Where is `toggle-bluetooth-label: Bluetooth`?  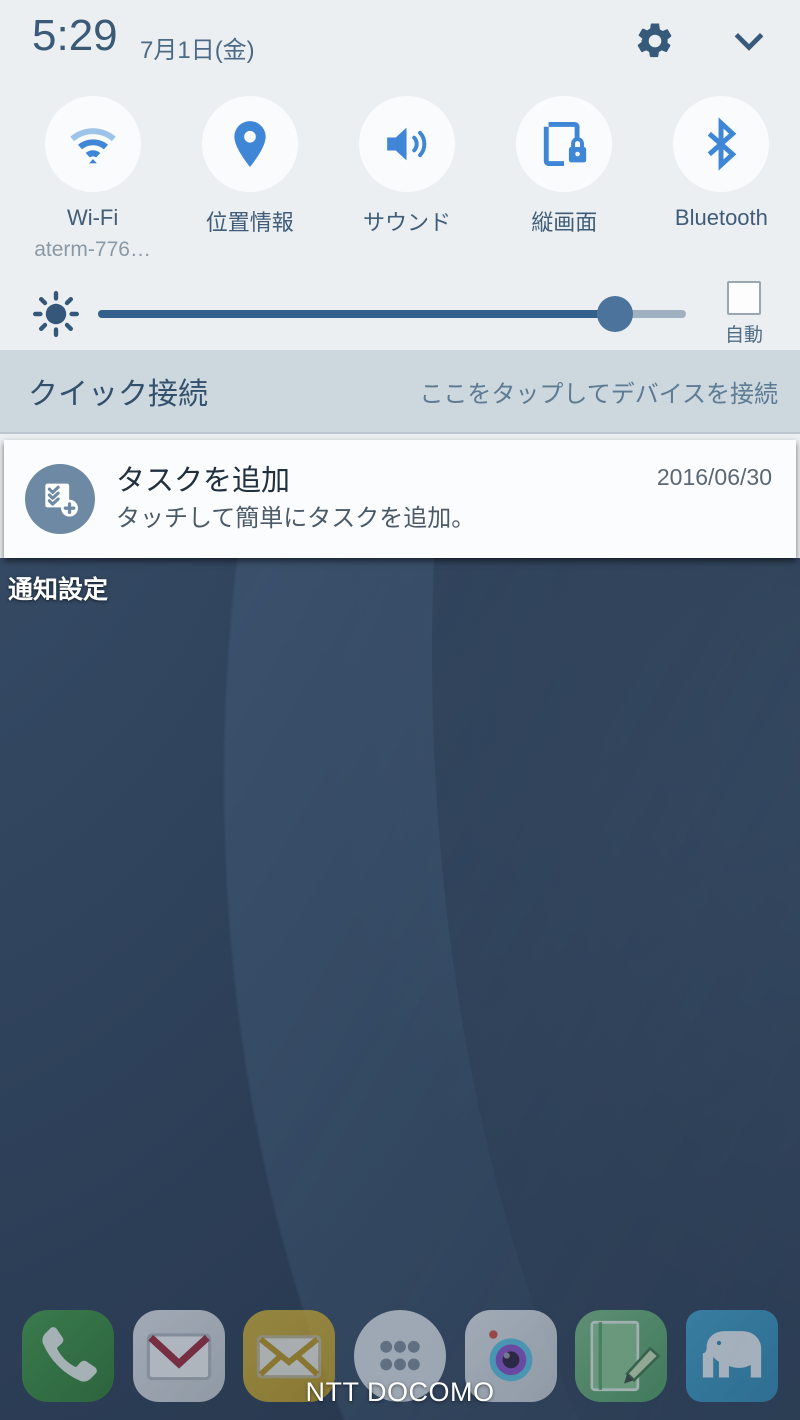
toggle-bluetooth-label: Bluetooth is located at coordinates (721, 217).